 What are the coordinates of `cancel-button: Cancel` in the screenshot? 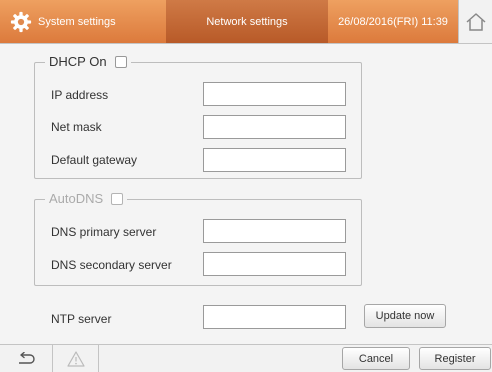 It's located at (376, 358).